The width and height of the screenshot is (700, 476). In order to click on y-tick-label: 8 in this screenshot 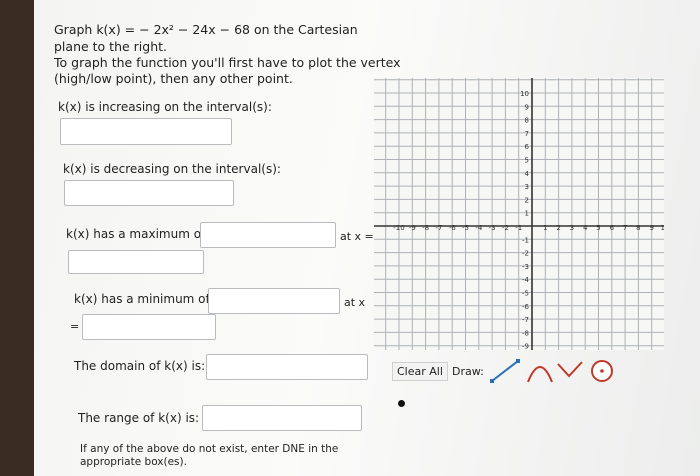, I will do `click(527, 121)`.